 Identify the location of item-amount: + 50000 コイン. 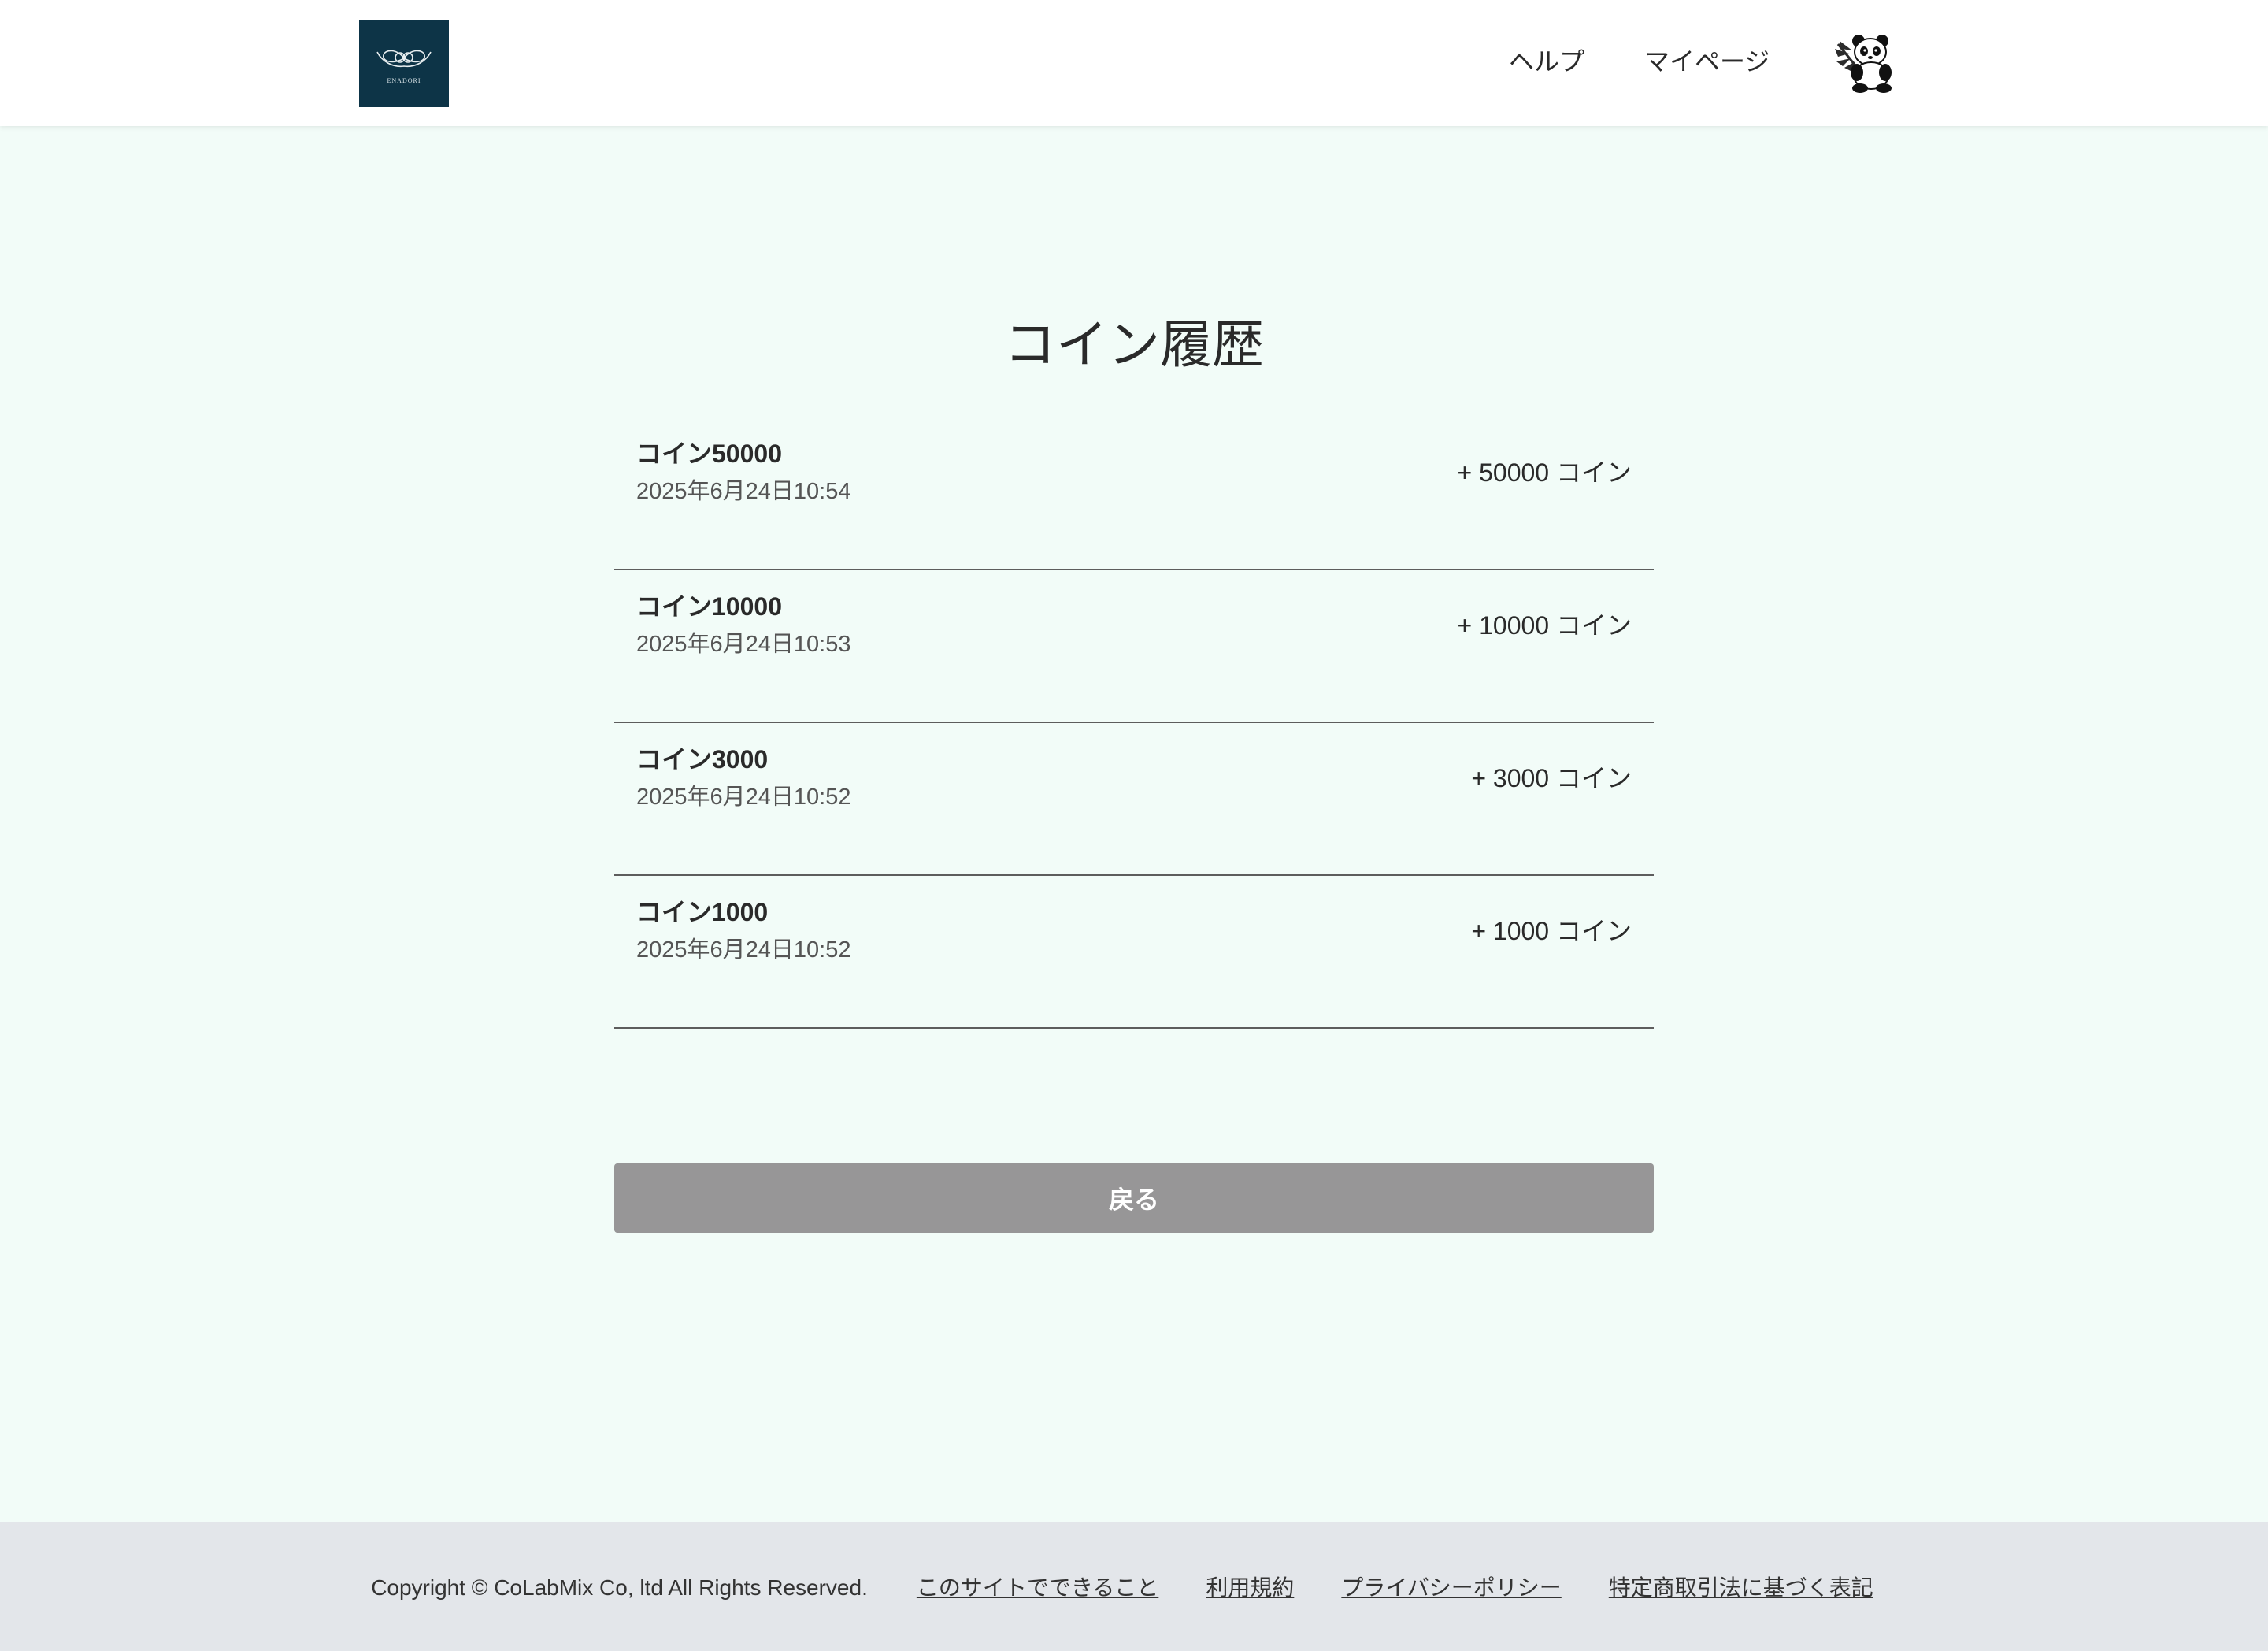
(1544, 473).